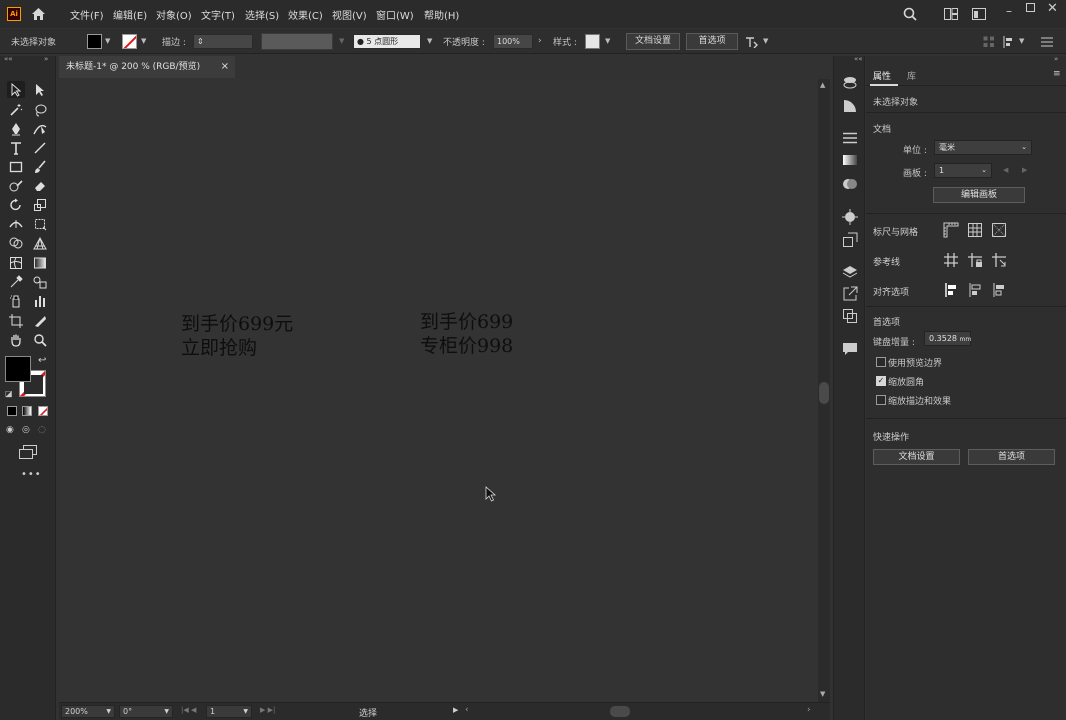  I want to click on vertical-scrollbar: ▲ ▼, so click(824, 390).